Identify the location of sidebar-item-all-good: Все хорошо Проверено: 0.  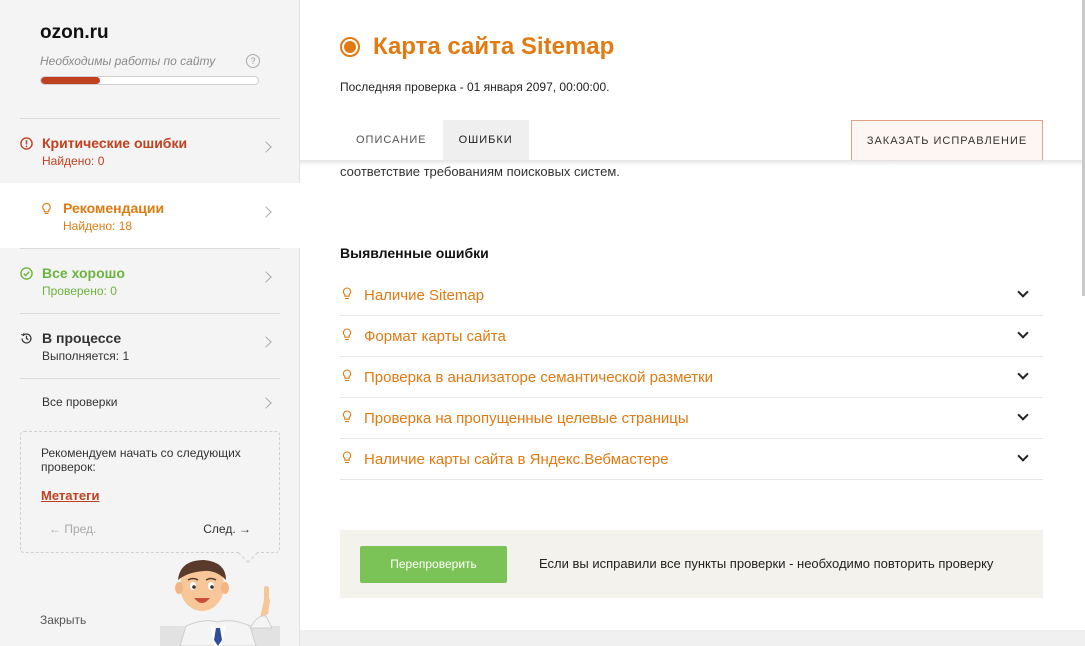
(150, 280).